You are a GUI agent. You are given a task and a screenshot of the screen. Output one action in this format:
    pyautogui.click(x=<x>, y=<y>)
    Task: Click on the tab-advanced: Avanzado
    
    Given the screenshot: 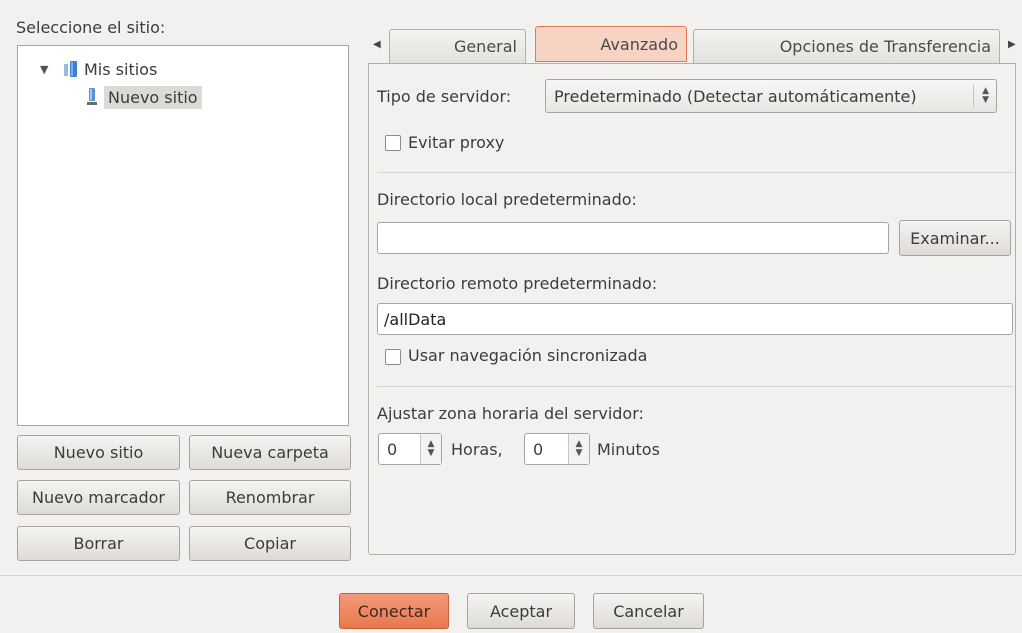 What is the action you would take?
    pyautogui.click(x=611, y=44)
    